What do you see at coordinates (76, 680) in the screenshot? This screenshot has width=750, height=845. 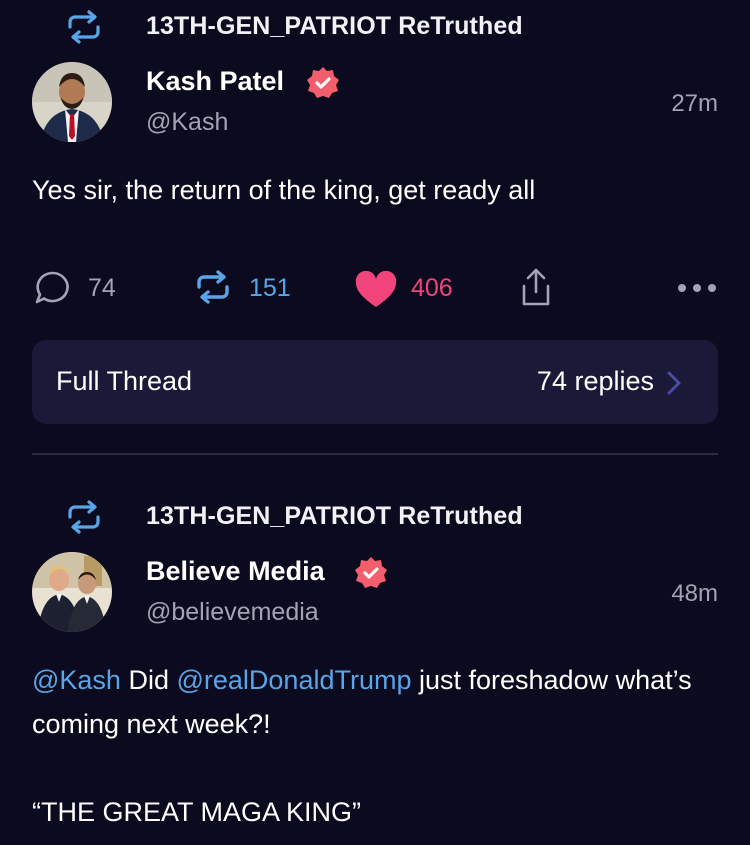 I see `mention-link: @Kash` at bounding box center [76, 680].